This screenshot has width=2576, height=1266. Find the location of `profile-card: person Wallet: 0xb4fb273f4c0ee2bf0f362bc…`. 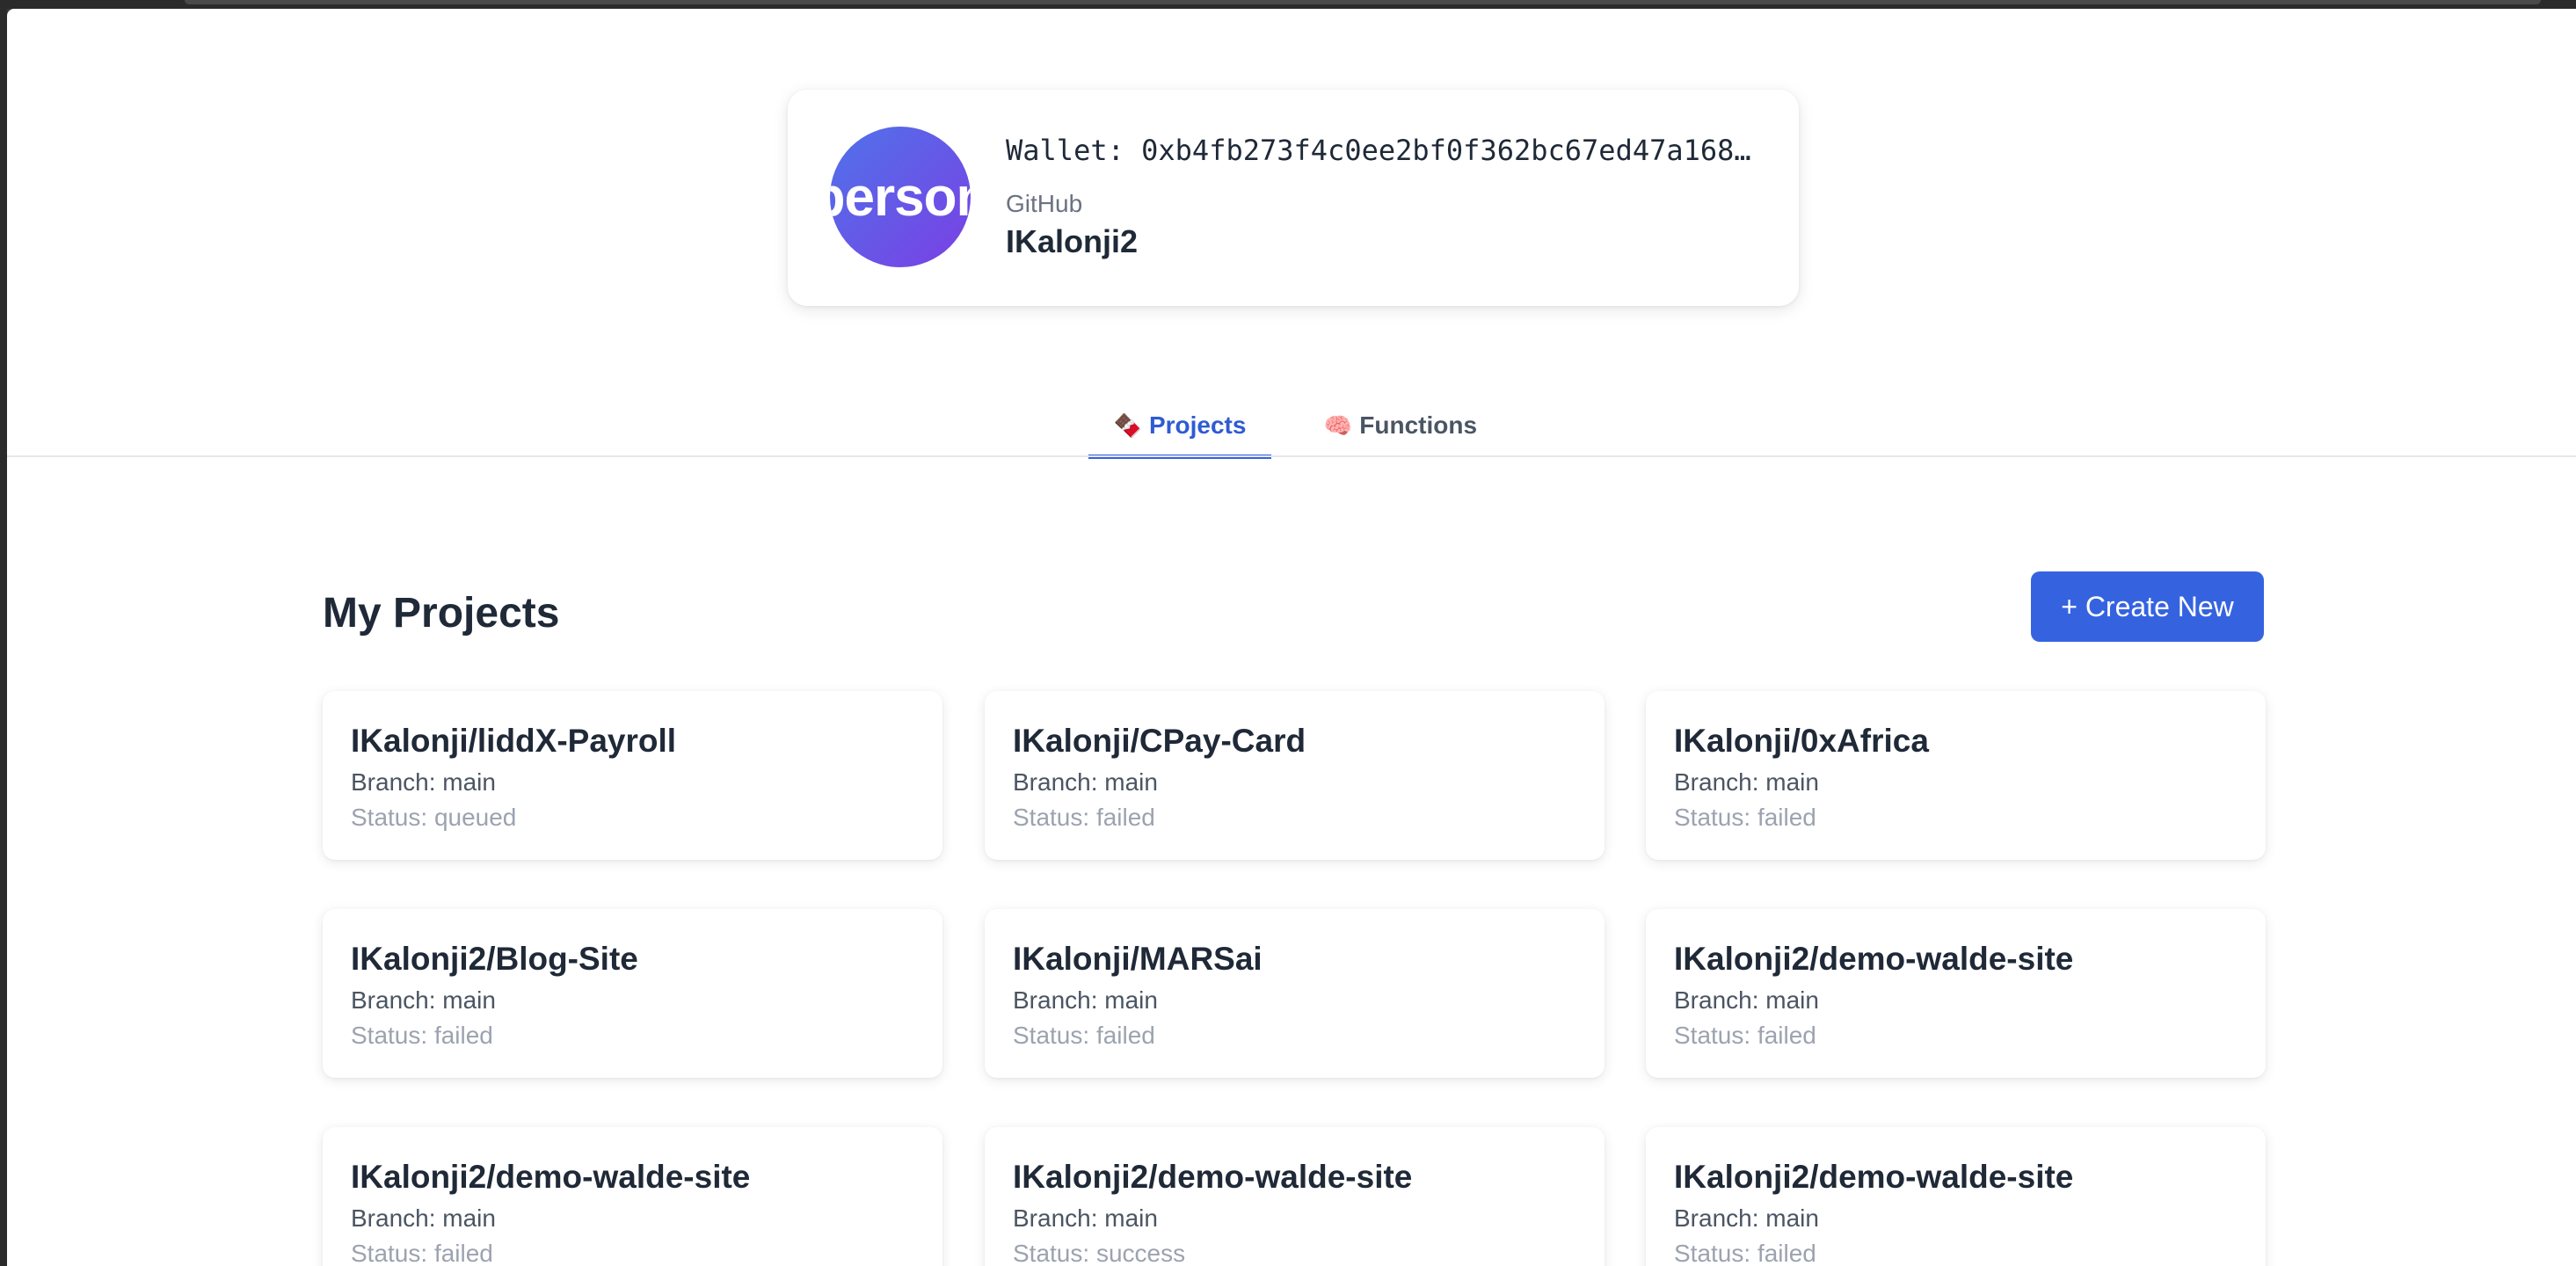

profile-card: person Wallet: 0xb4fb273f4c0ee2bf0f362bc… is located at coordinates (1293, 198).